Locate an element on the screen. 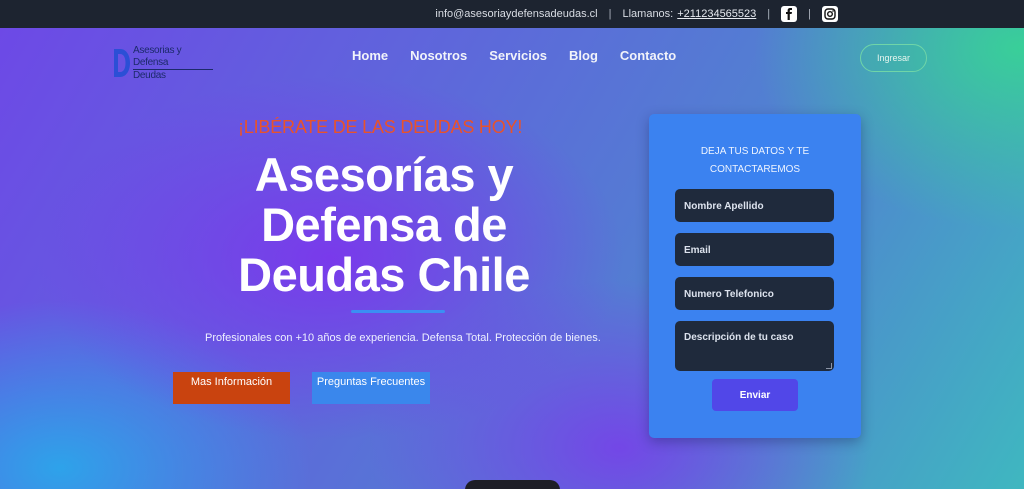  name-placeholder: Nombre Apellido is located at coordinates (724, 206).